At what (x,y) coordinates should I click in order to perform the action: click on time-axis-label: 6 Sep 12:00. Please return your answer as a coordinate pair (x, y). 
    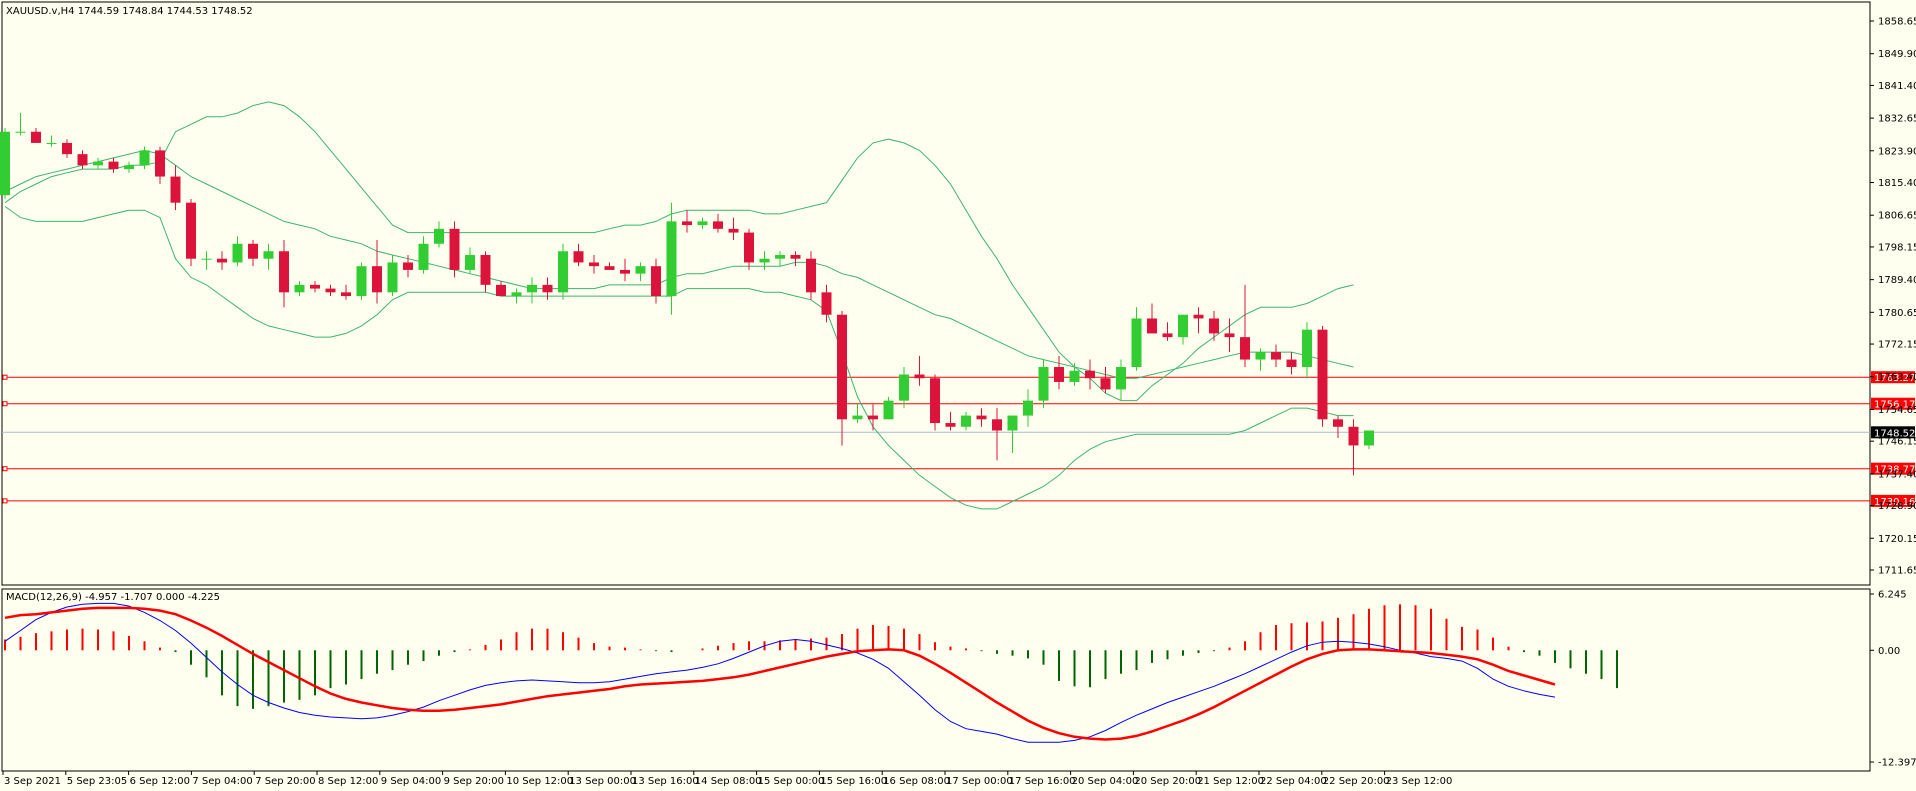
    Looking at the image, I should click on (160, 781).